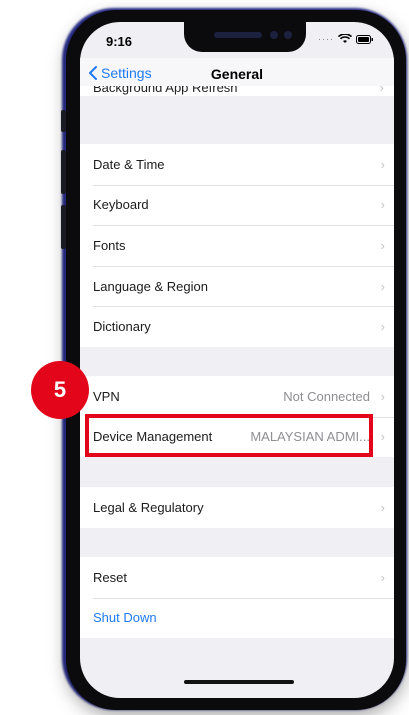 The width and height of the screenshot is (409, 715). Describe the element at coordinates (237, 205) in the screenshot. I see `list-item-keyboard: Keyboard ›` at that location.